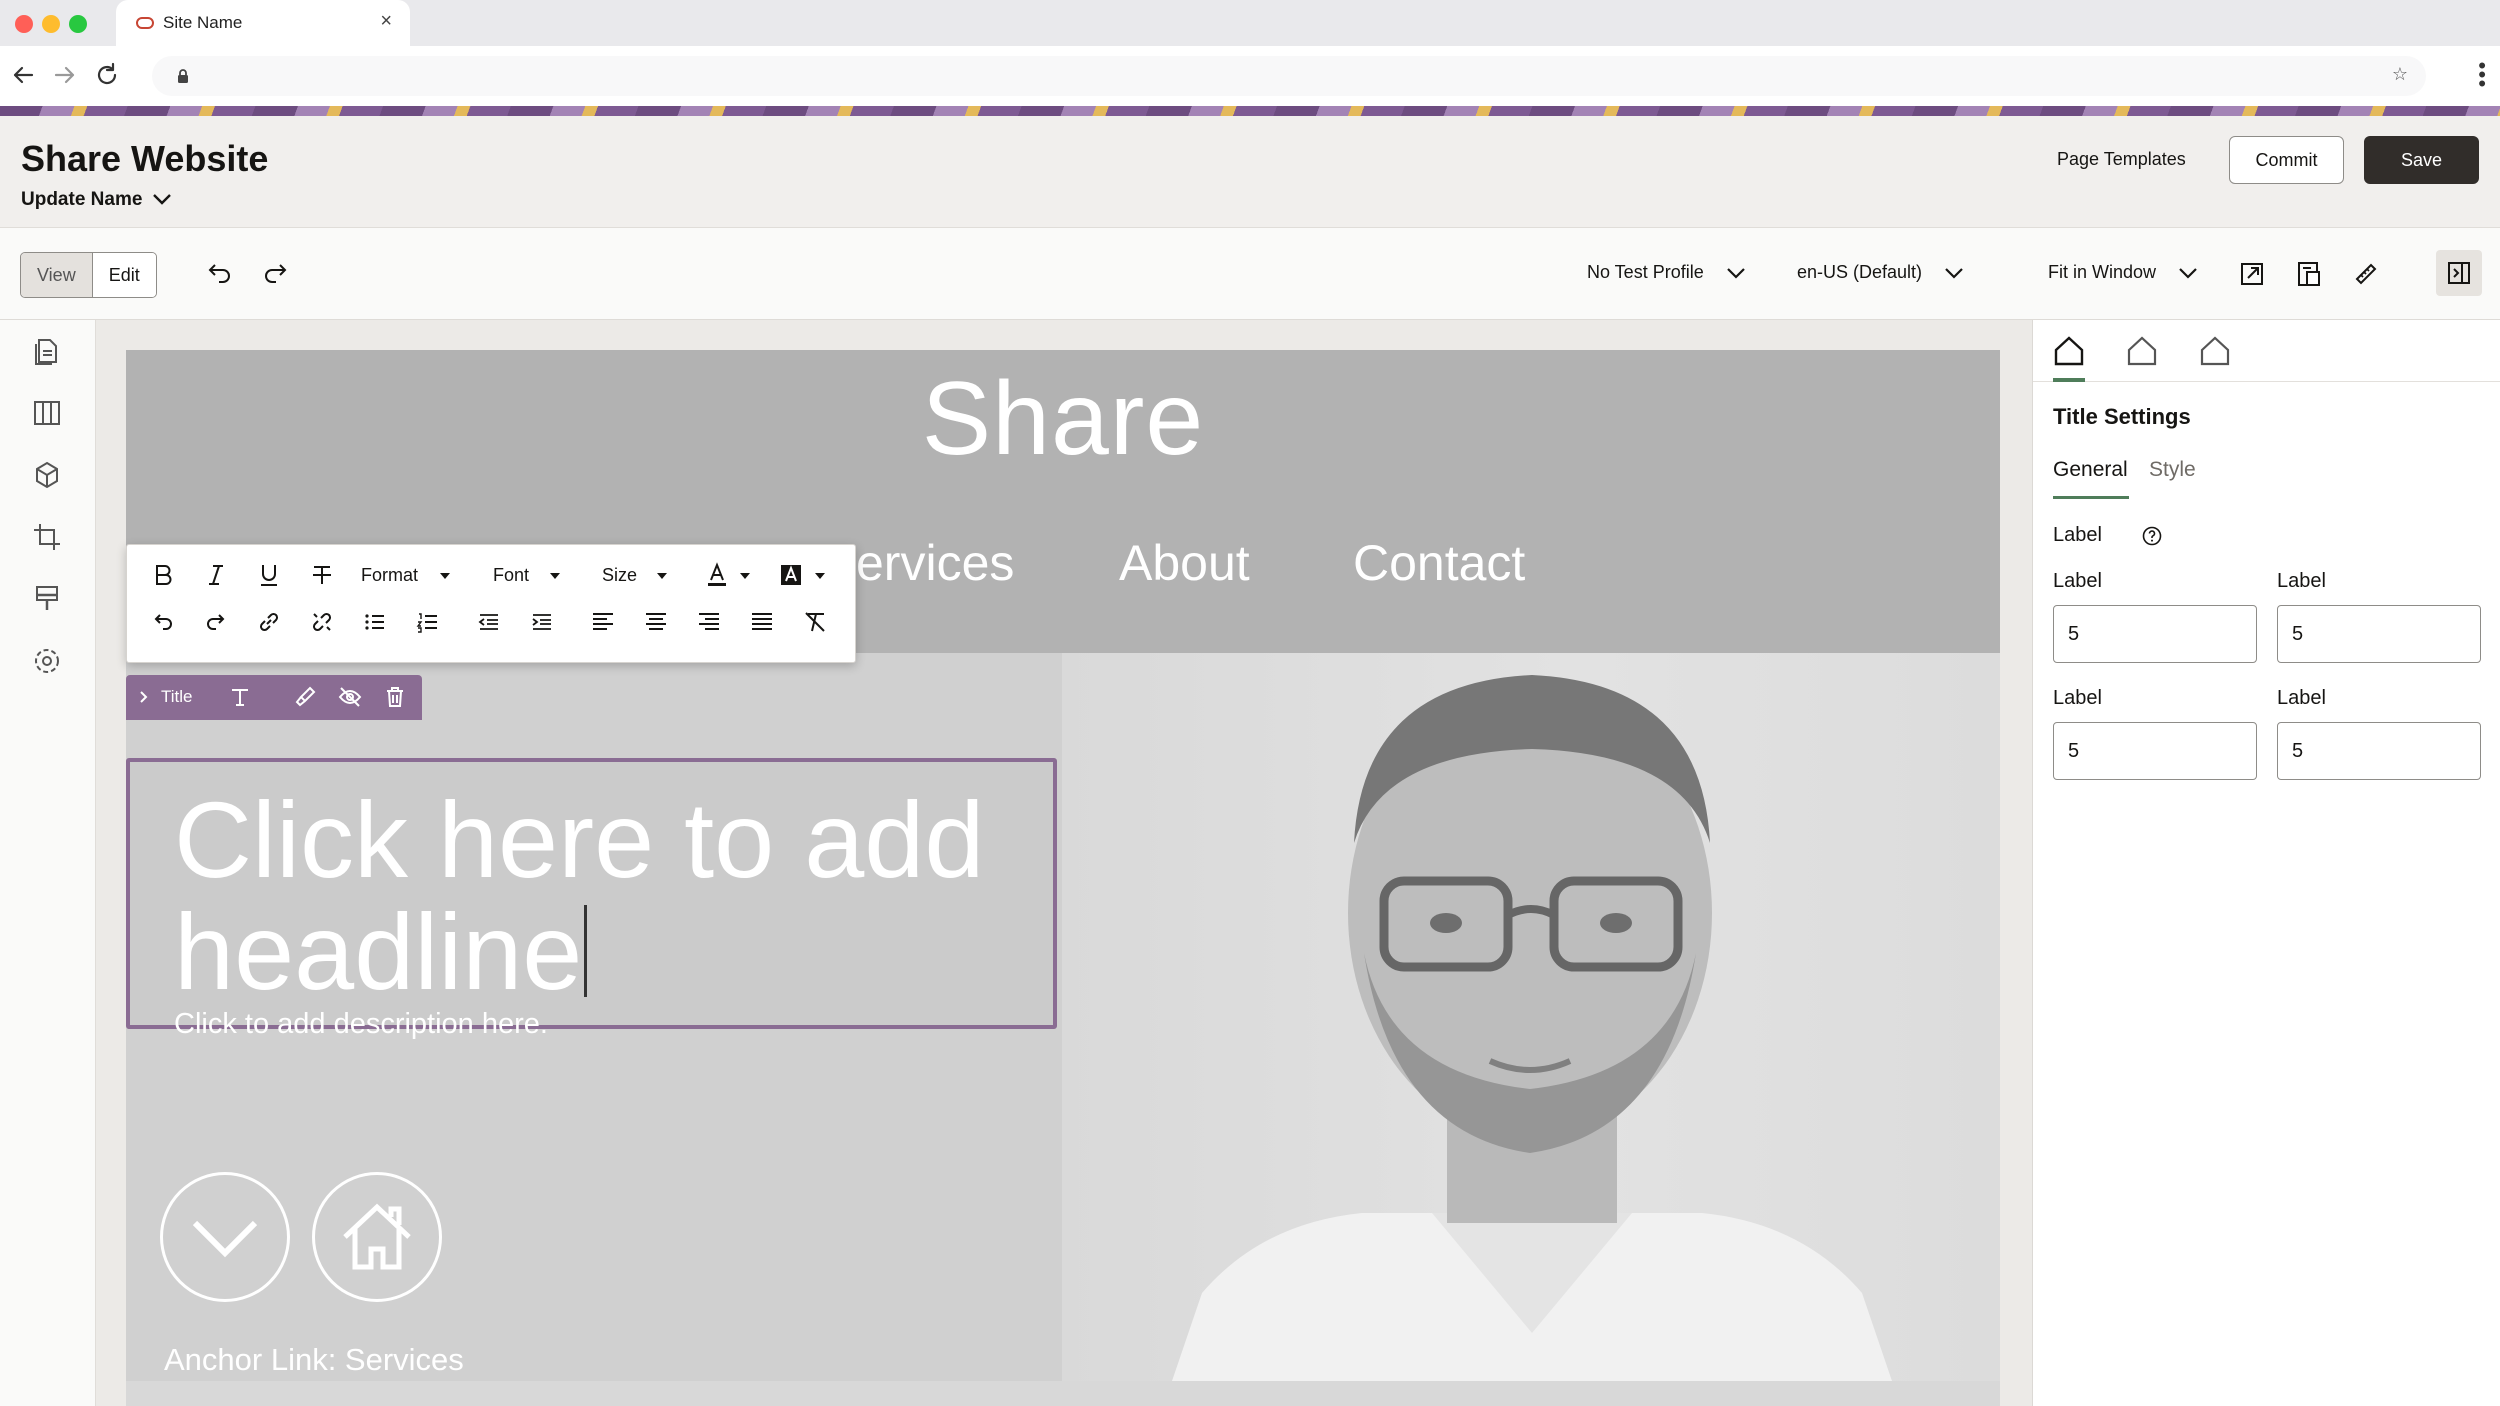 This screenshot has width=2500, height=1406. I want to click on maximize-window-button, so click(78, 24).